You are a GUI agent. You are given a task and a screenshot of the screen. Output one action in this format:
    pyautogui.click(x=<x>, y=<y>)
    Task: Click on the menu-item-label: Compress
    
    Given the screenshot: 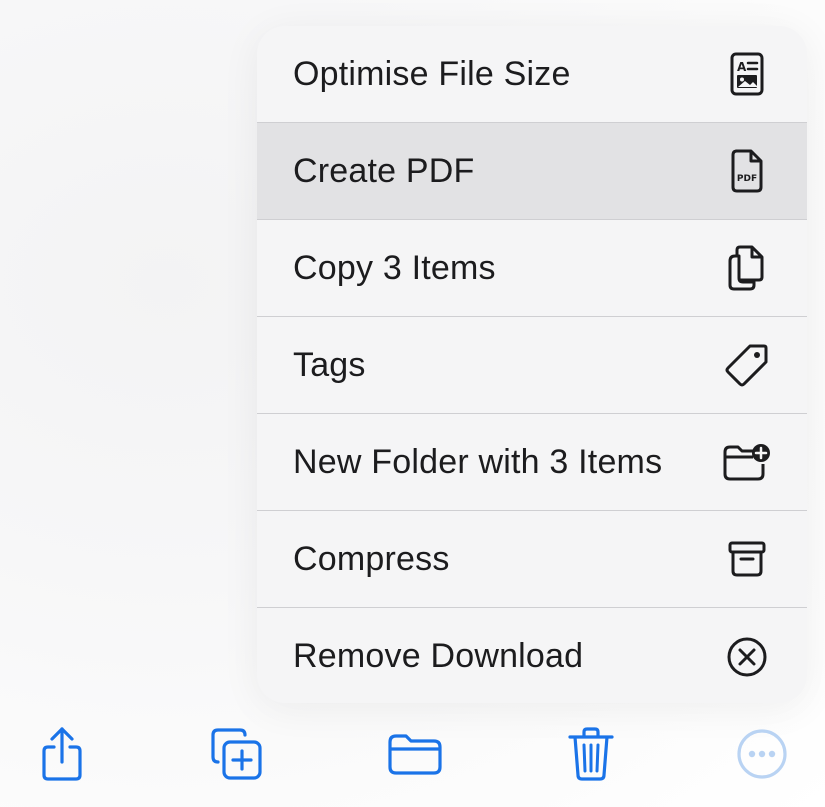 What is the action you would take?
    pyautogui.click(x=371, y=558)
    